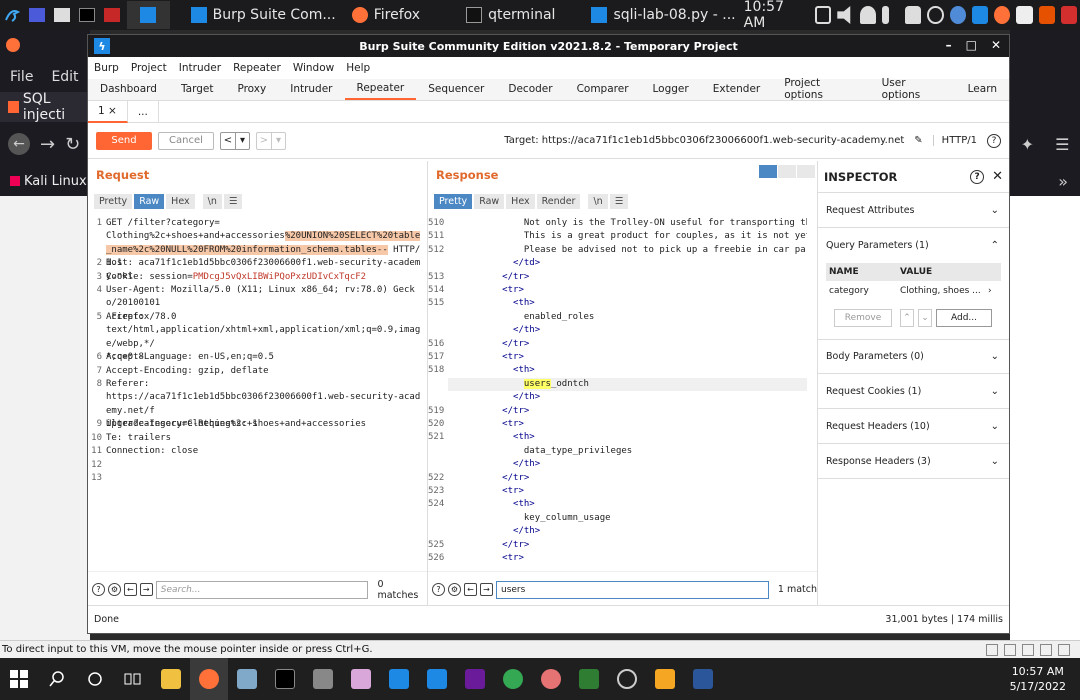 Image resolution: width=1080 pixels, height=700 pixels. Describe the element at coordinates (603, 89) in the screenshot. I see `tab-comparer: Comparer` at that location.